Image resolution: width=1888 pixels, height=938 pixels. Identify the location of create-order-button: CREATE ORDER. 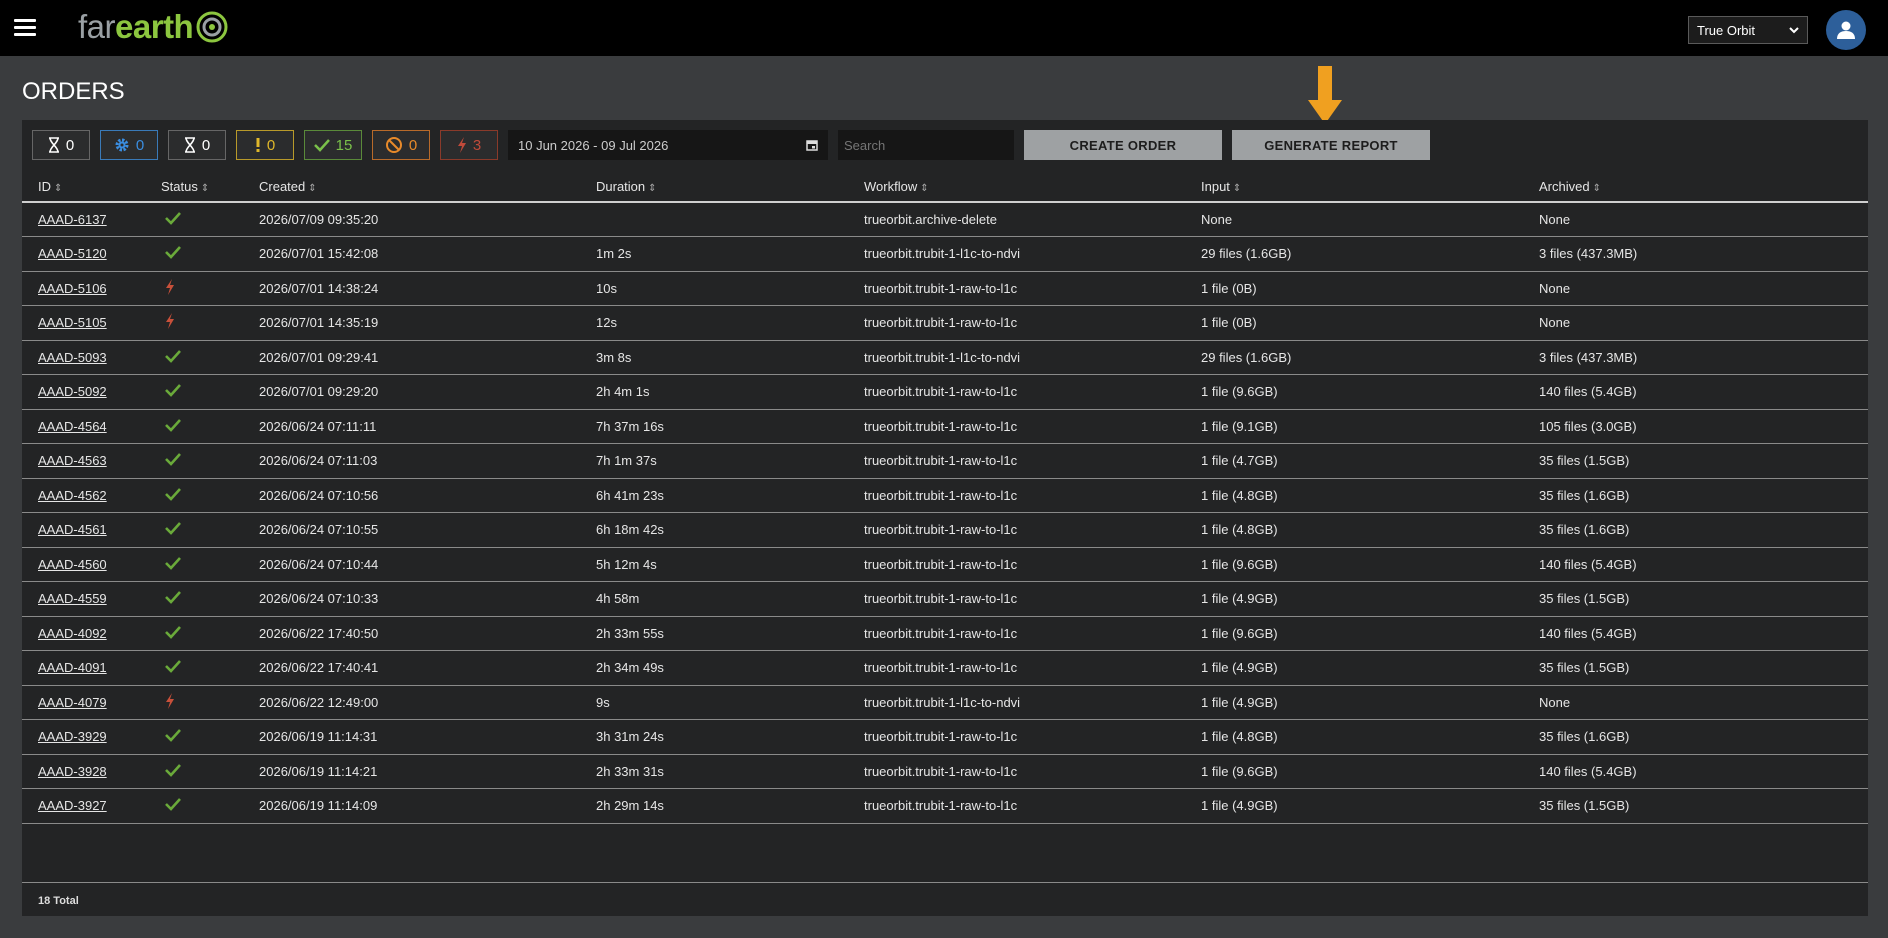
(1123, 145).